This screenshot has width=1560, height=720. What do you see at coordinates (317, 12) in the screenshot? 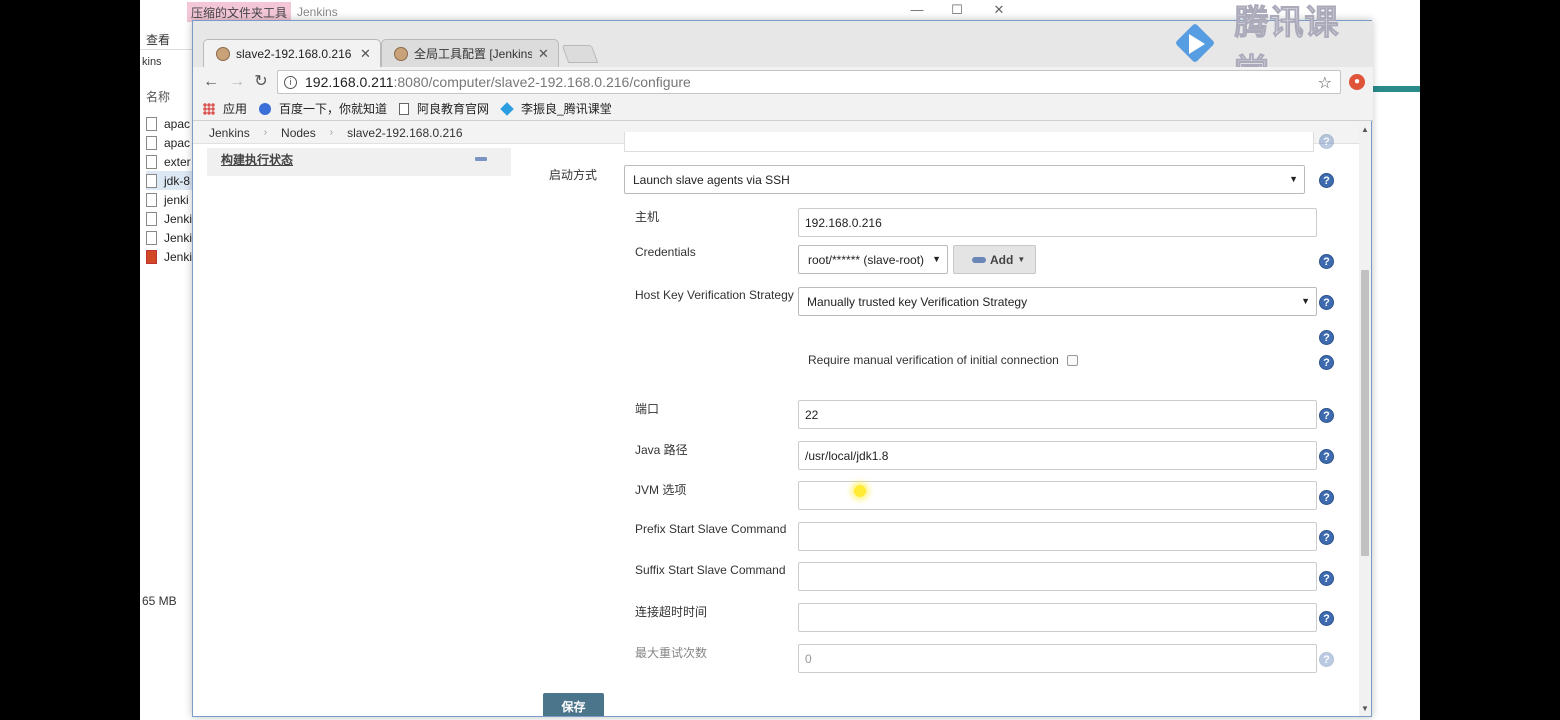
I see `explorer-title: Jenkins` at bounding box center [317, 12].